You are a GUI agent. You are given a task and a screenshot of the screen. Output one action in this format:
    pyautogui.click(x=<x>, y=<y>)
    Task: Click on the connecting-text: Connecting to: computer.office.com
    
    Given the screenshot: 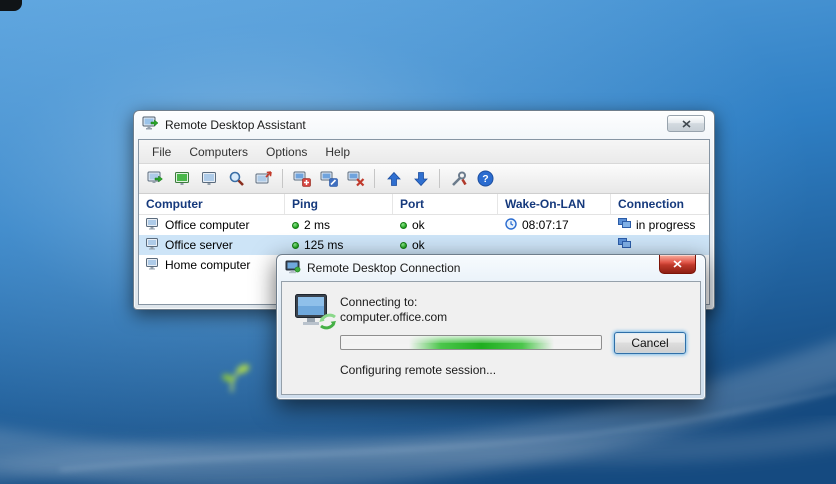 What is the action you would take?
    pyautogui.click(x=393, y=310)
    